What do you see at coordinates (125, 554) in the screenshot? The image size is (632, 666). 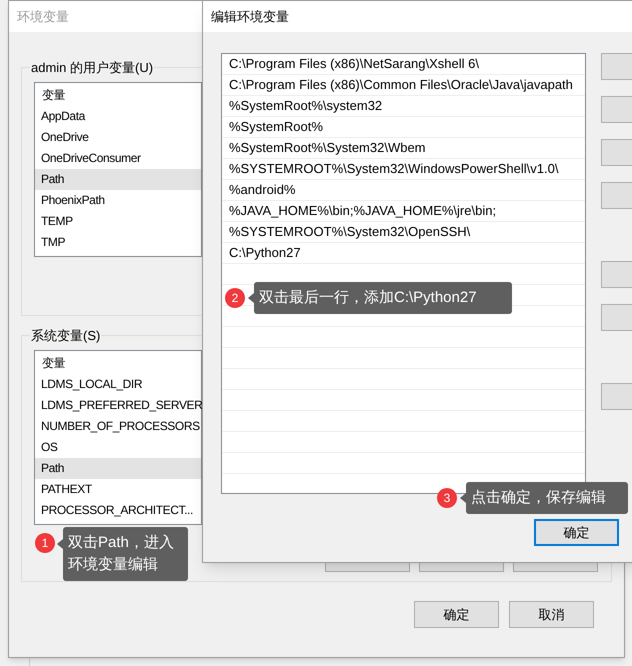 I see `tooltip-bubble: 双击Path，进入环境变量编辑` at bounding box center [125, 554].